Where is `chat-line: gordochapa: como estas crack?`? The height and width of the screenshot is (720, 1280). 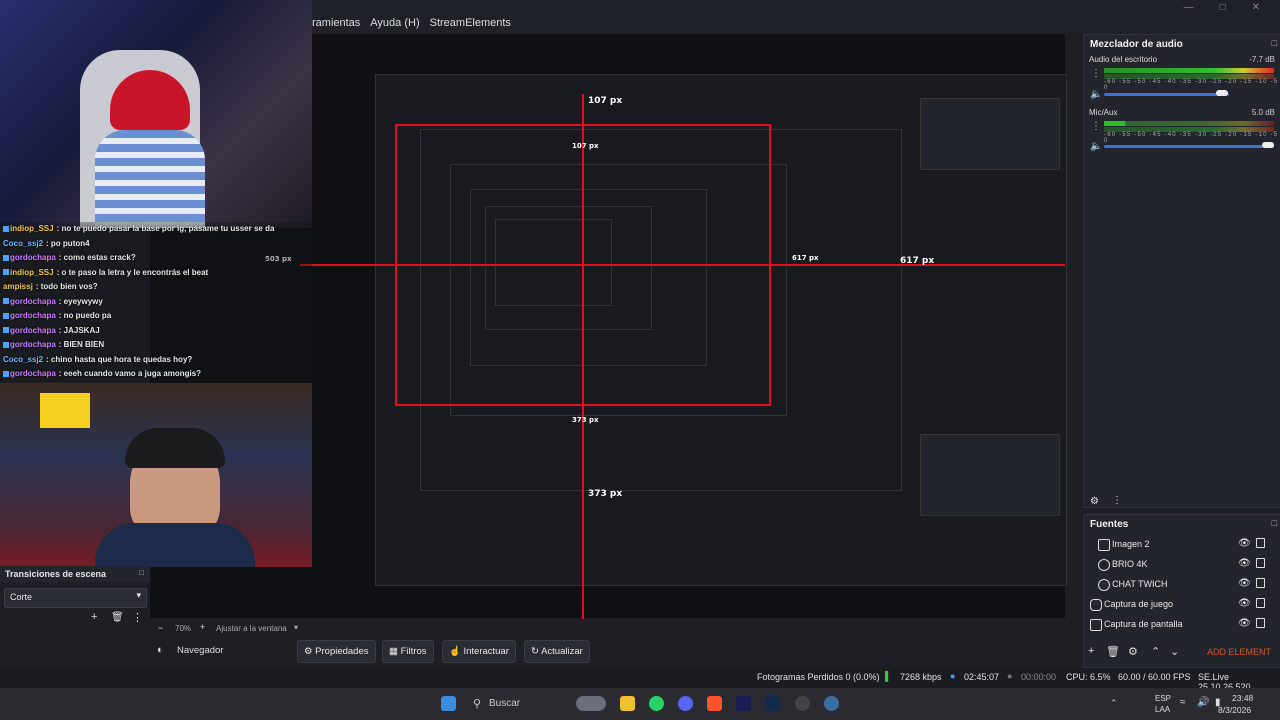
chat-line: gordochapa: como estas crack? is located at coordinates (156, 258).